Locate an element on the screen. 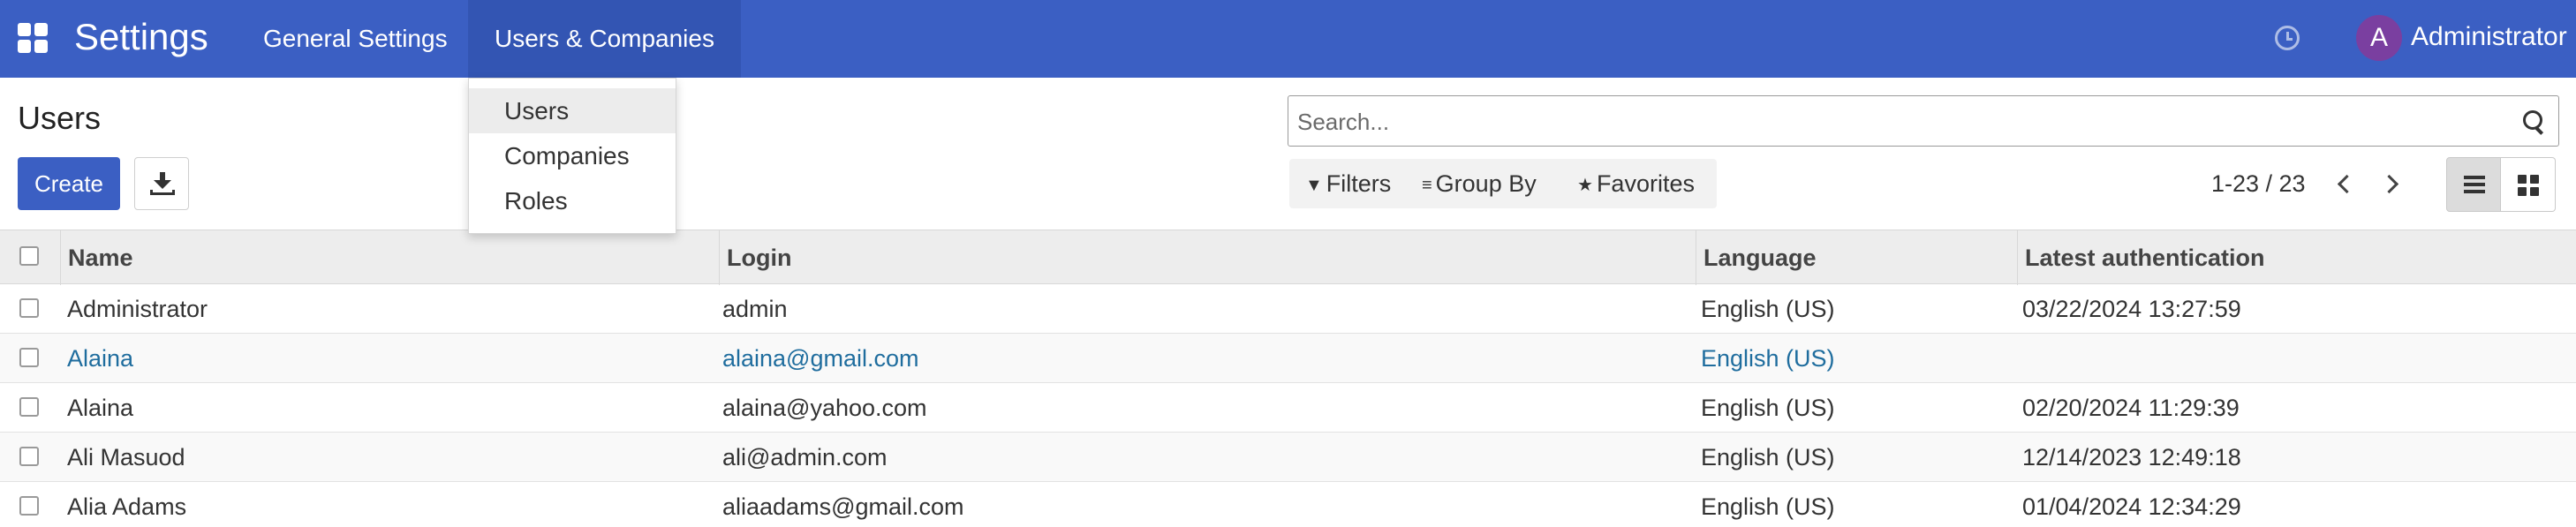  chevron-right-icon is located at coordinates (2390, 184).